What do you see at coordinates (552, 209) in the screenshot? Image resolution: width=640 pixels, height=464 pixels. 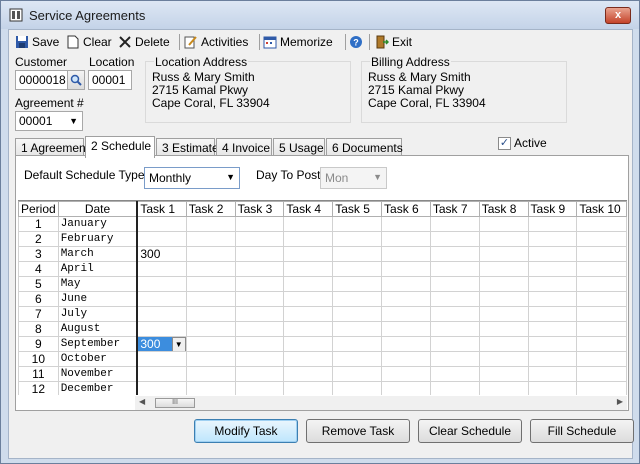 I see `task-column-header: Task 9` at bounding box center [552, 209].